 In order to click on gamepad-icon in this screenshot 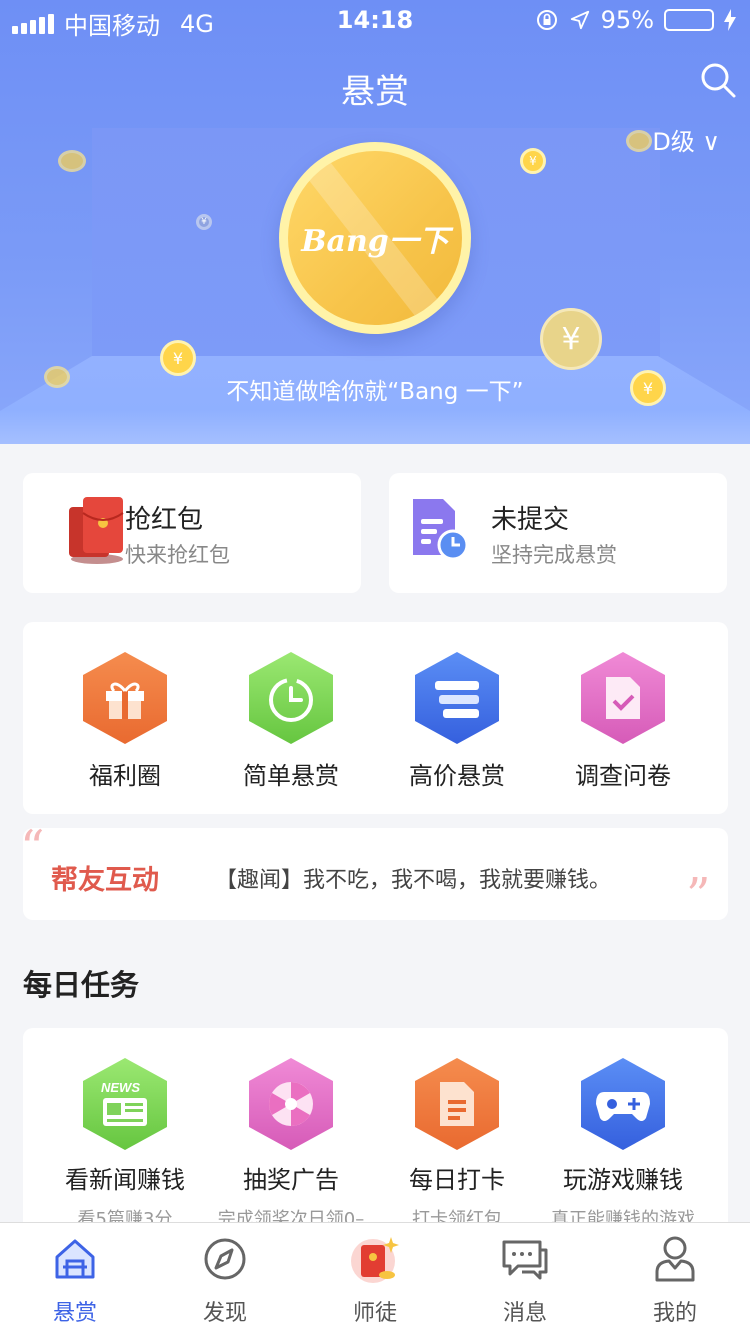, I will do `click(623, 1104)`.